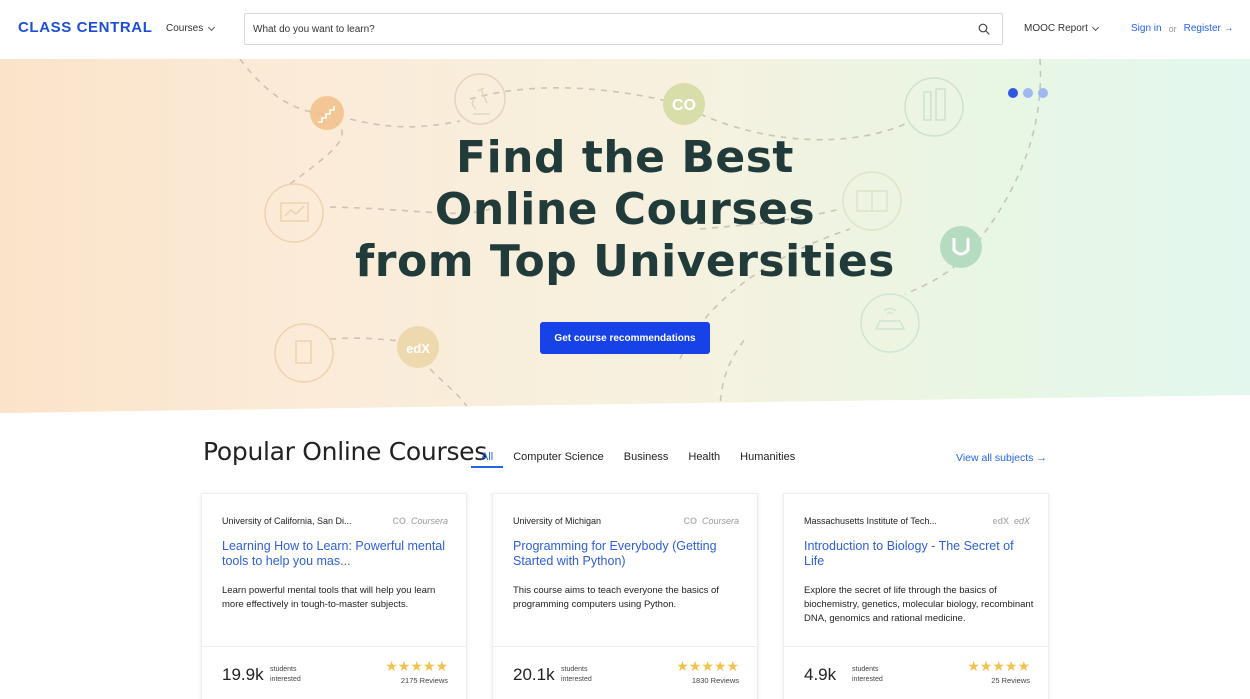 The width and height of the screenshot is (1250, 699). Describe the element at coordinates (1001, 458) in the screenshot. I see `view-all-subjects-link: View all subjects →` at that location.